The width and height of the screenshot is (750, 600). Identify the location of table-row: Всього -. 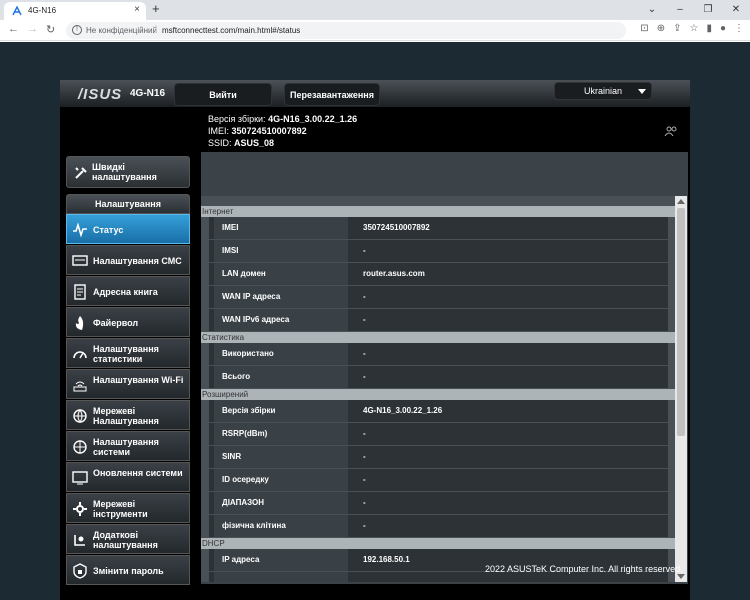
(438, 377).